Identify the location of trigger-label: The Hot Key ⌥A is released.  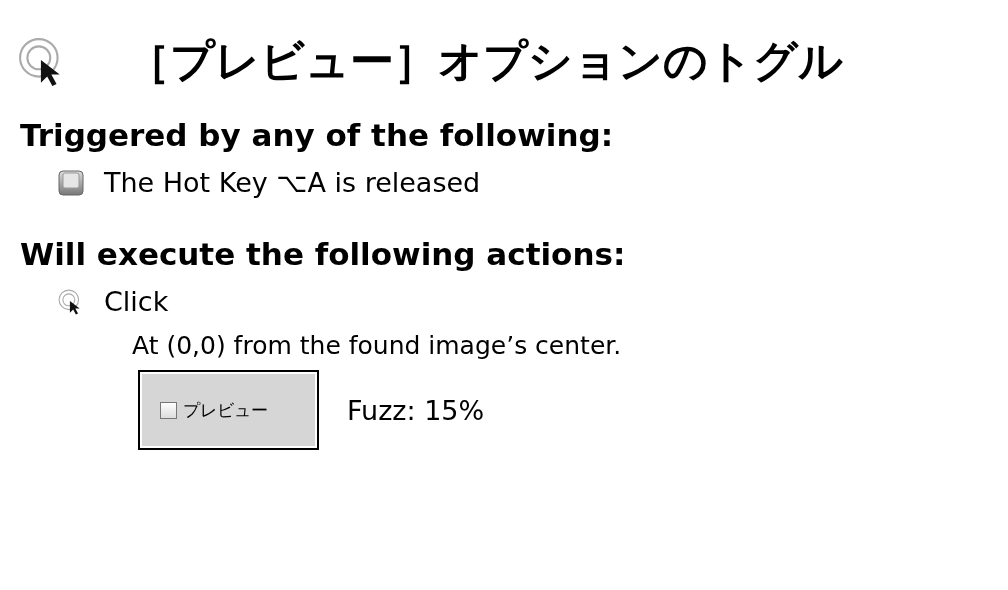
(292, 182).